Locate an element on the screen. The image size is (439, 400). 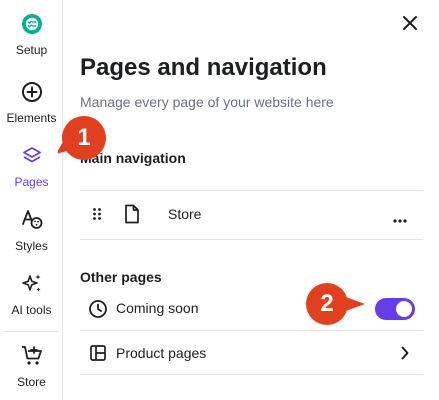
sidebar-divider is located at coordinates (31, 331).